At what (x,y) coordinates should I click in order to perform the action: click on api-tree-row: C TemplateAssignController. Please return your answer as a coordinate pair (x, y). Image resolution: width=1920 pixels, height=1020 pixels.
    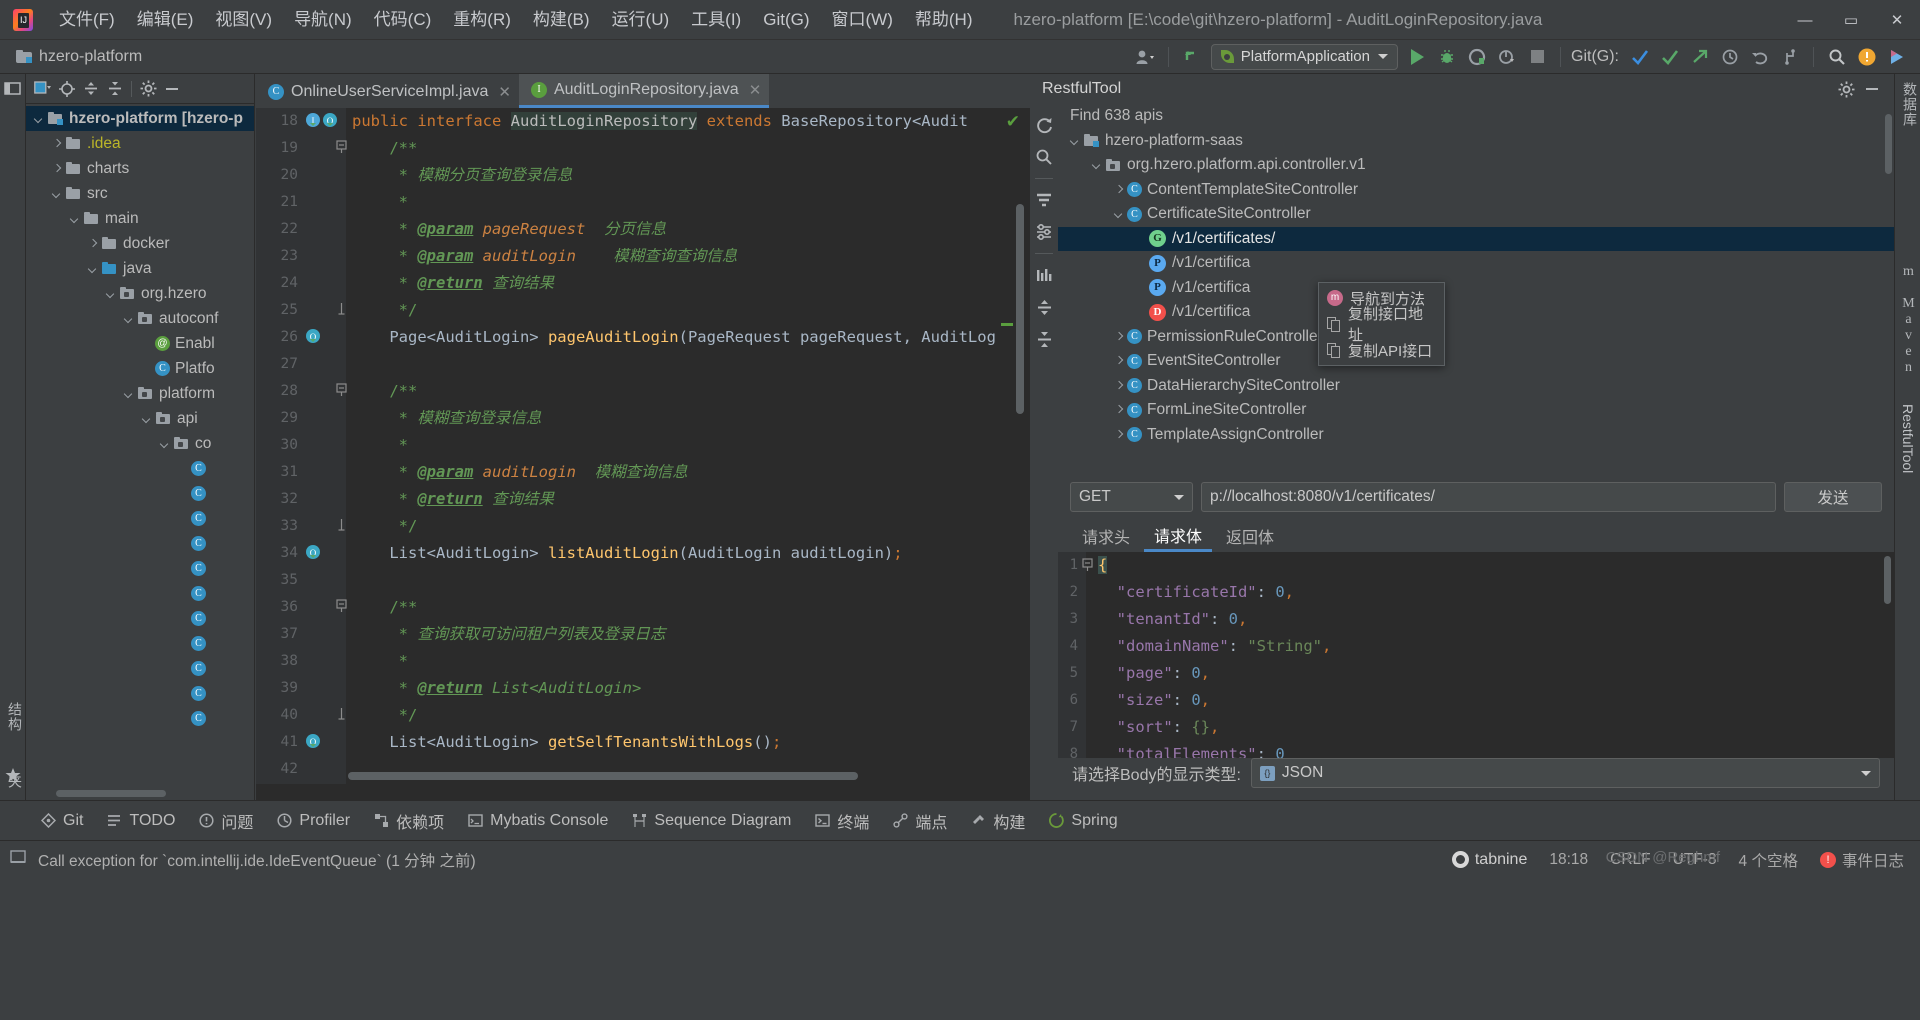
    Looking at the image, I should click on (1476, 435).